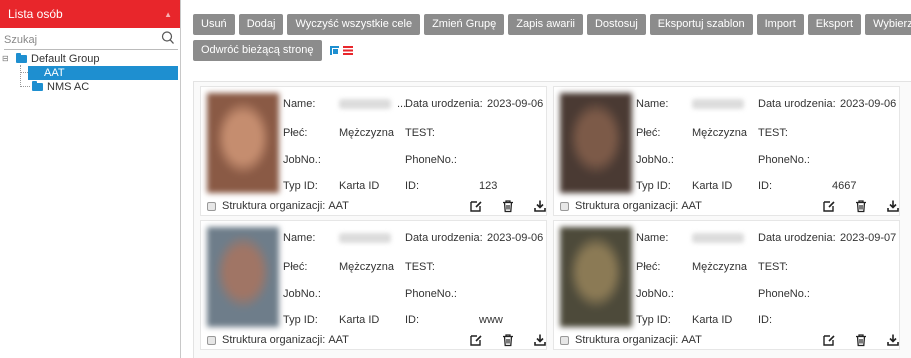 Image resolution: width=911 pixels, height=358 pixels. Describe the element at coordinates (552, 50) in the screenshot. I see `toolbar-second-row: Odwróć bieżącą stronę` at that location.